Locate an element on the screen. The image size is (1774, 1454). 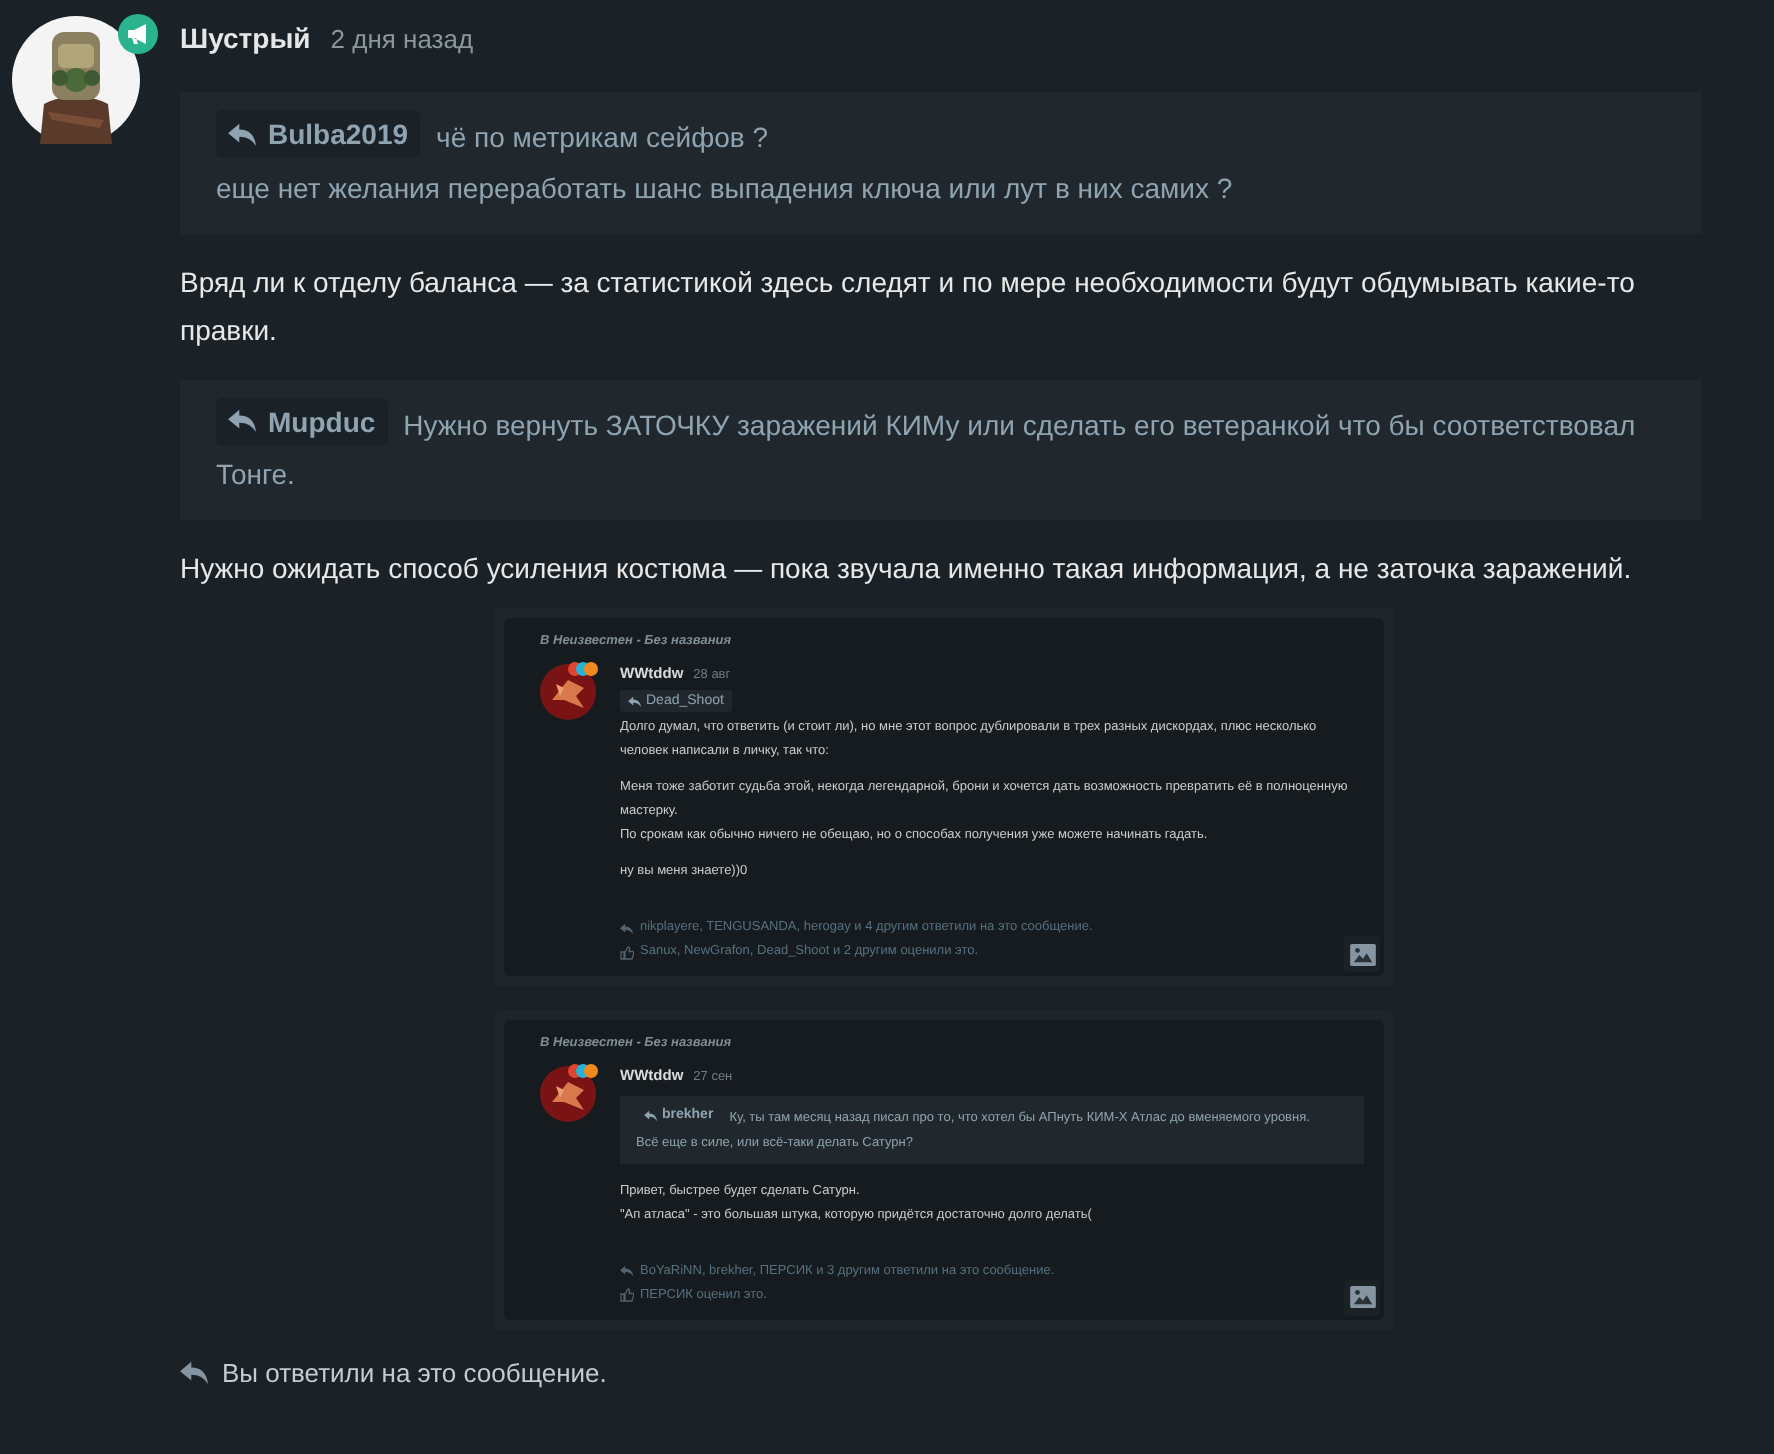
quote-text: еще нет желания переработать шанс выпадения ключа или лут в них самих ? is located at coordinates (724, 187).